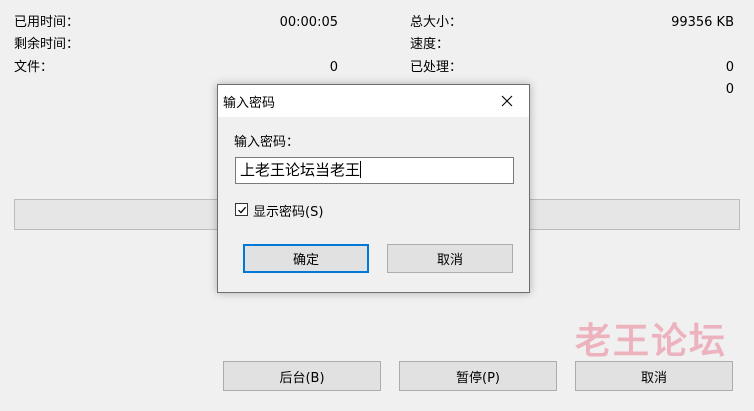 This screenshot has height=411, width=754. What do you see at coordinates (47, 44) in the screenshot?
I see `remaining-time-label: 剩余时间：` at bounding box center [47, 44].